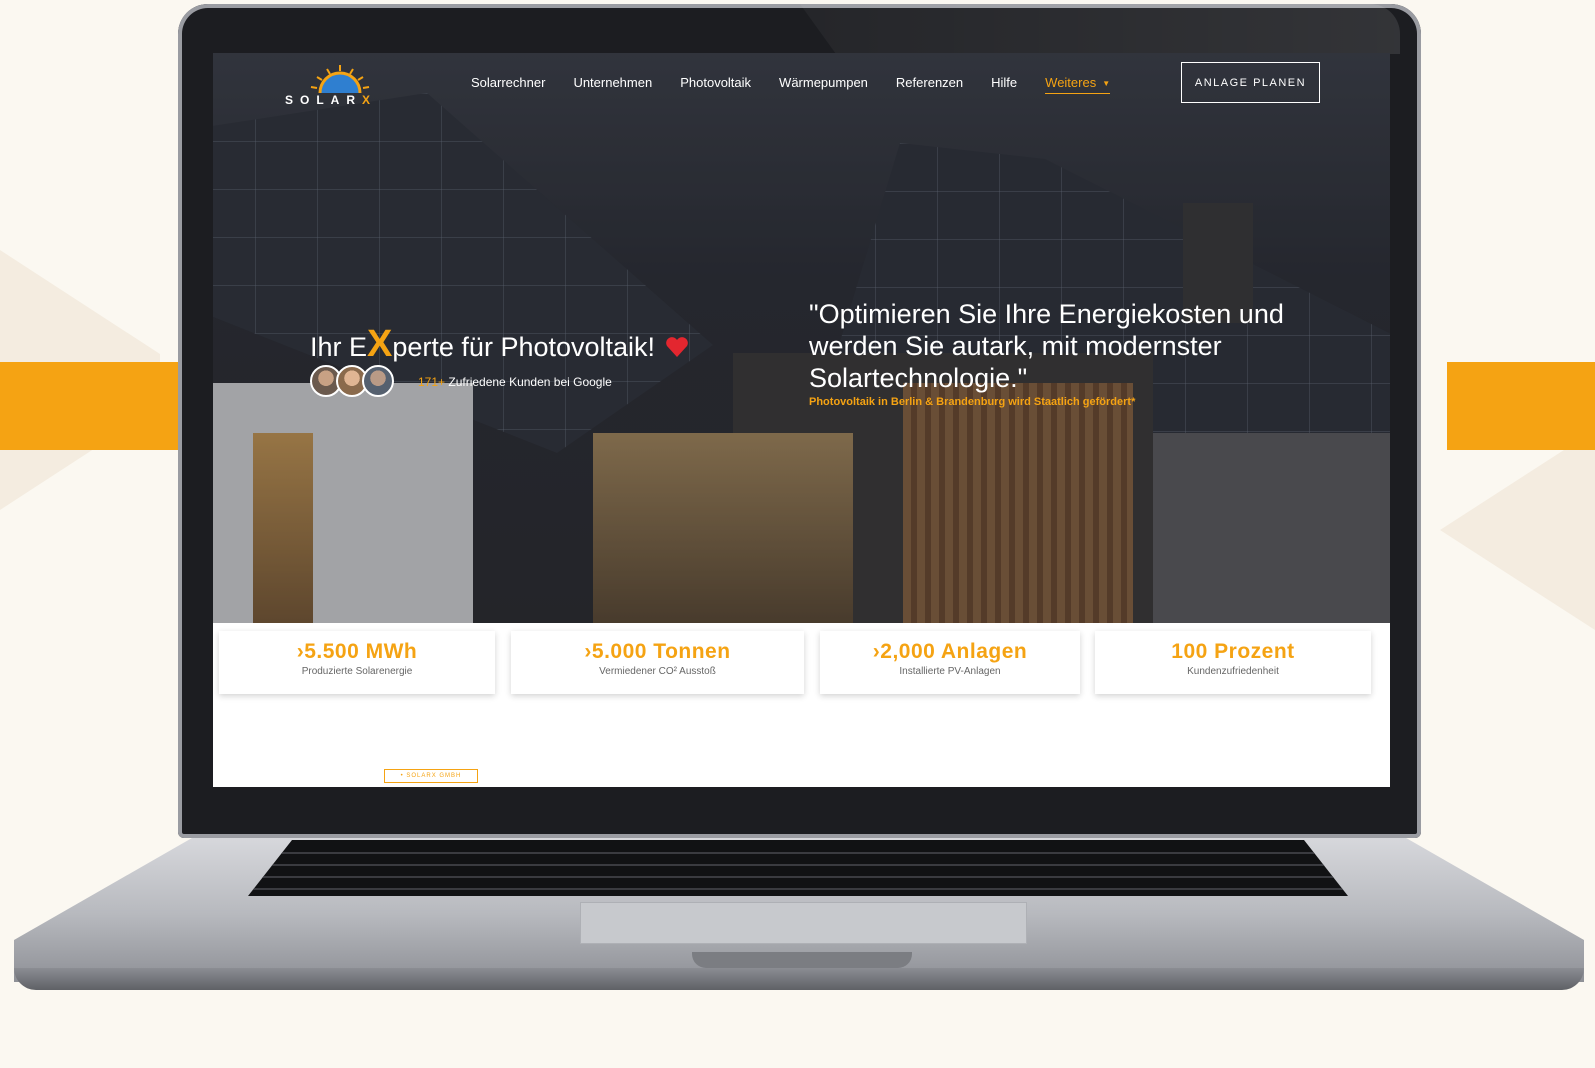 Image resolution: width=1595 pixels, height=1068 pixels. Describe the element at coordinates (352, 381) in the screenshot. I see `customer-avatars` at that location.